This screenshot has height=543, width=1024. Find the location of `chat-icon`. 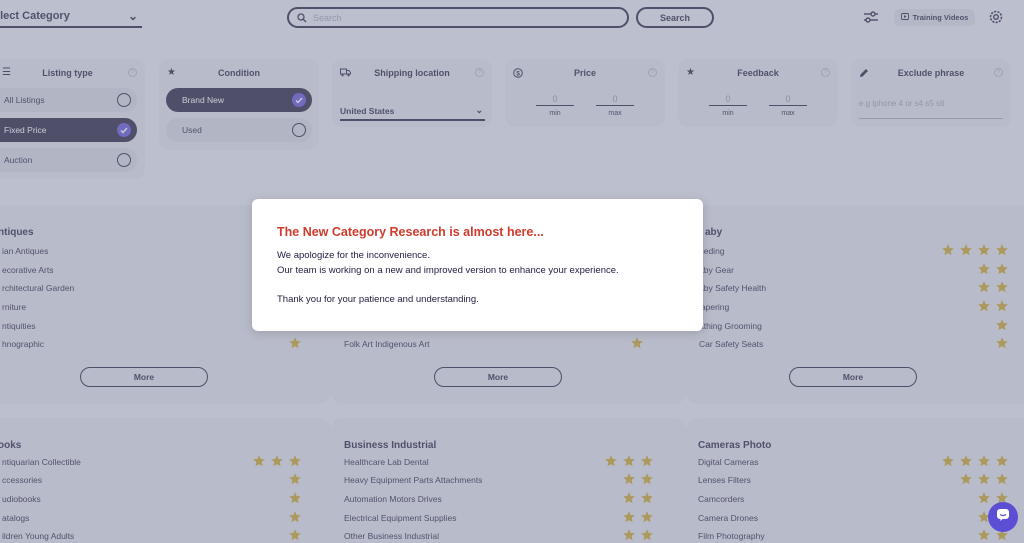

chat-icon is located at coordinates (1003, 517).